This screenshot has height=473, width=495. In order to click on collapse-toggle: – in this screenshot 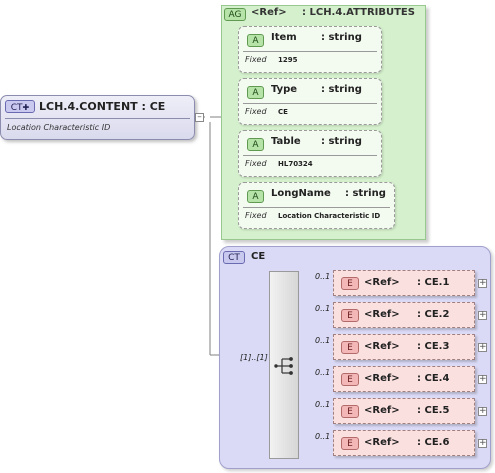, I will do `click(199, 117)`.